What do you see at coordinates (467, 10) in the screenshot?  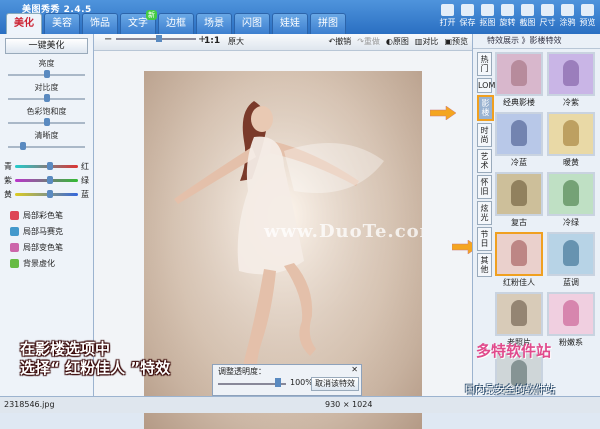 I see `save-icon` at bounding box center [467, 10].